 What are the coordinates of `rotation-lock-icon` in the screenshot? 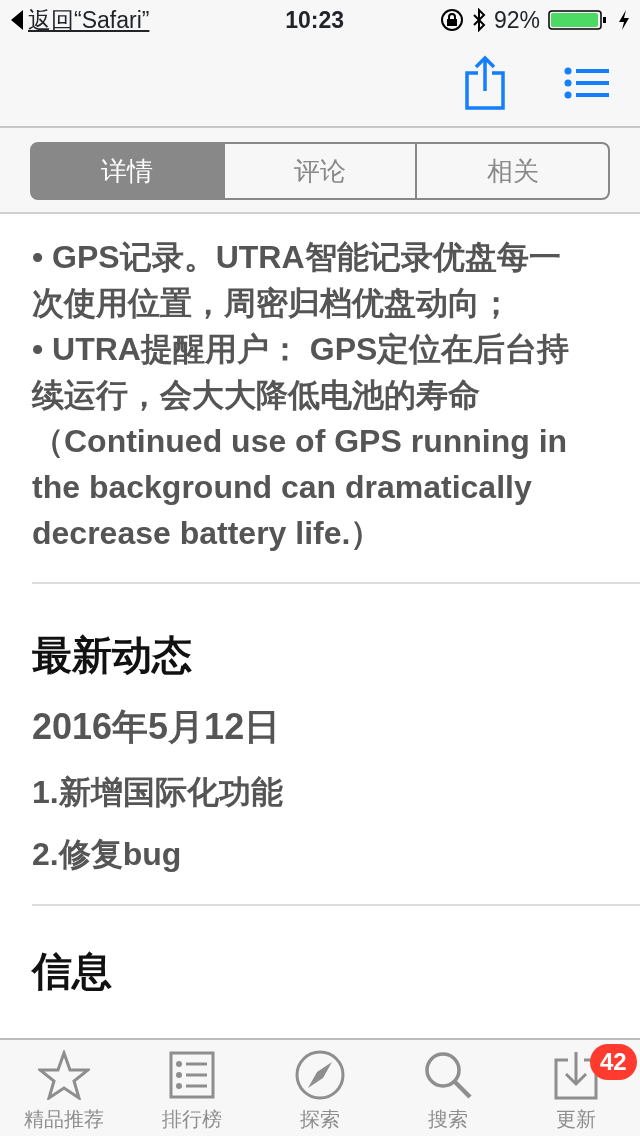 It's located at (451, 20).